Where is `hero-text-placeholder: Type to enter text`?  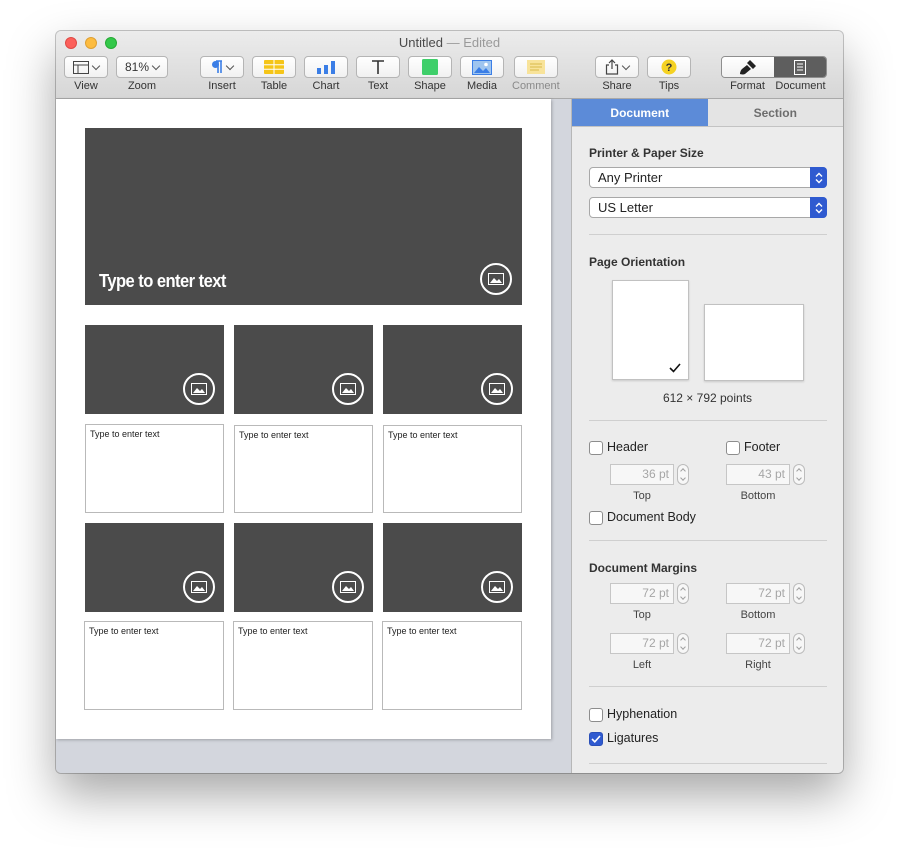
hero-text-placeholder: Type to enter text is located at coordinates (162, 281).